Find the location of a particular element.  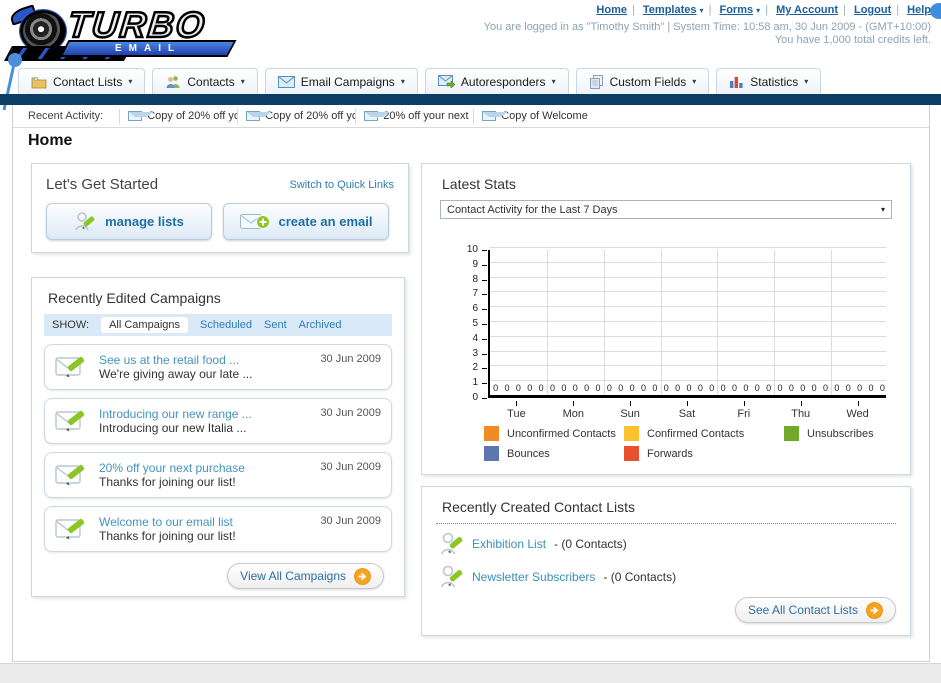

see-all-contact-lists-label: See All Contact Lists is located at coordinates (802, 610).